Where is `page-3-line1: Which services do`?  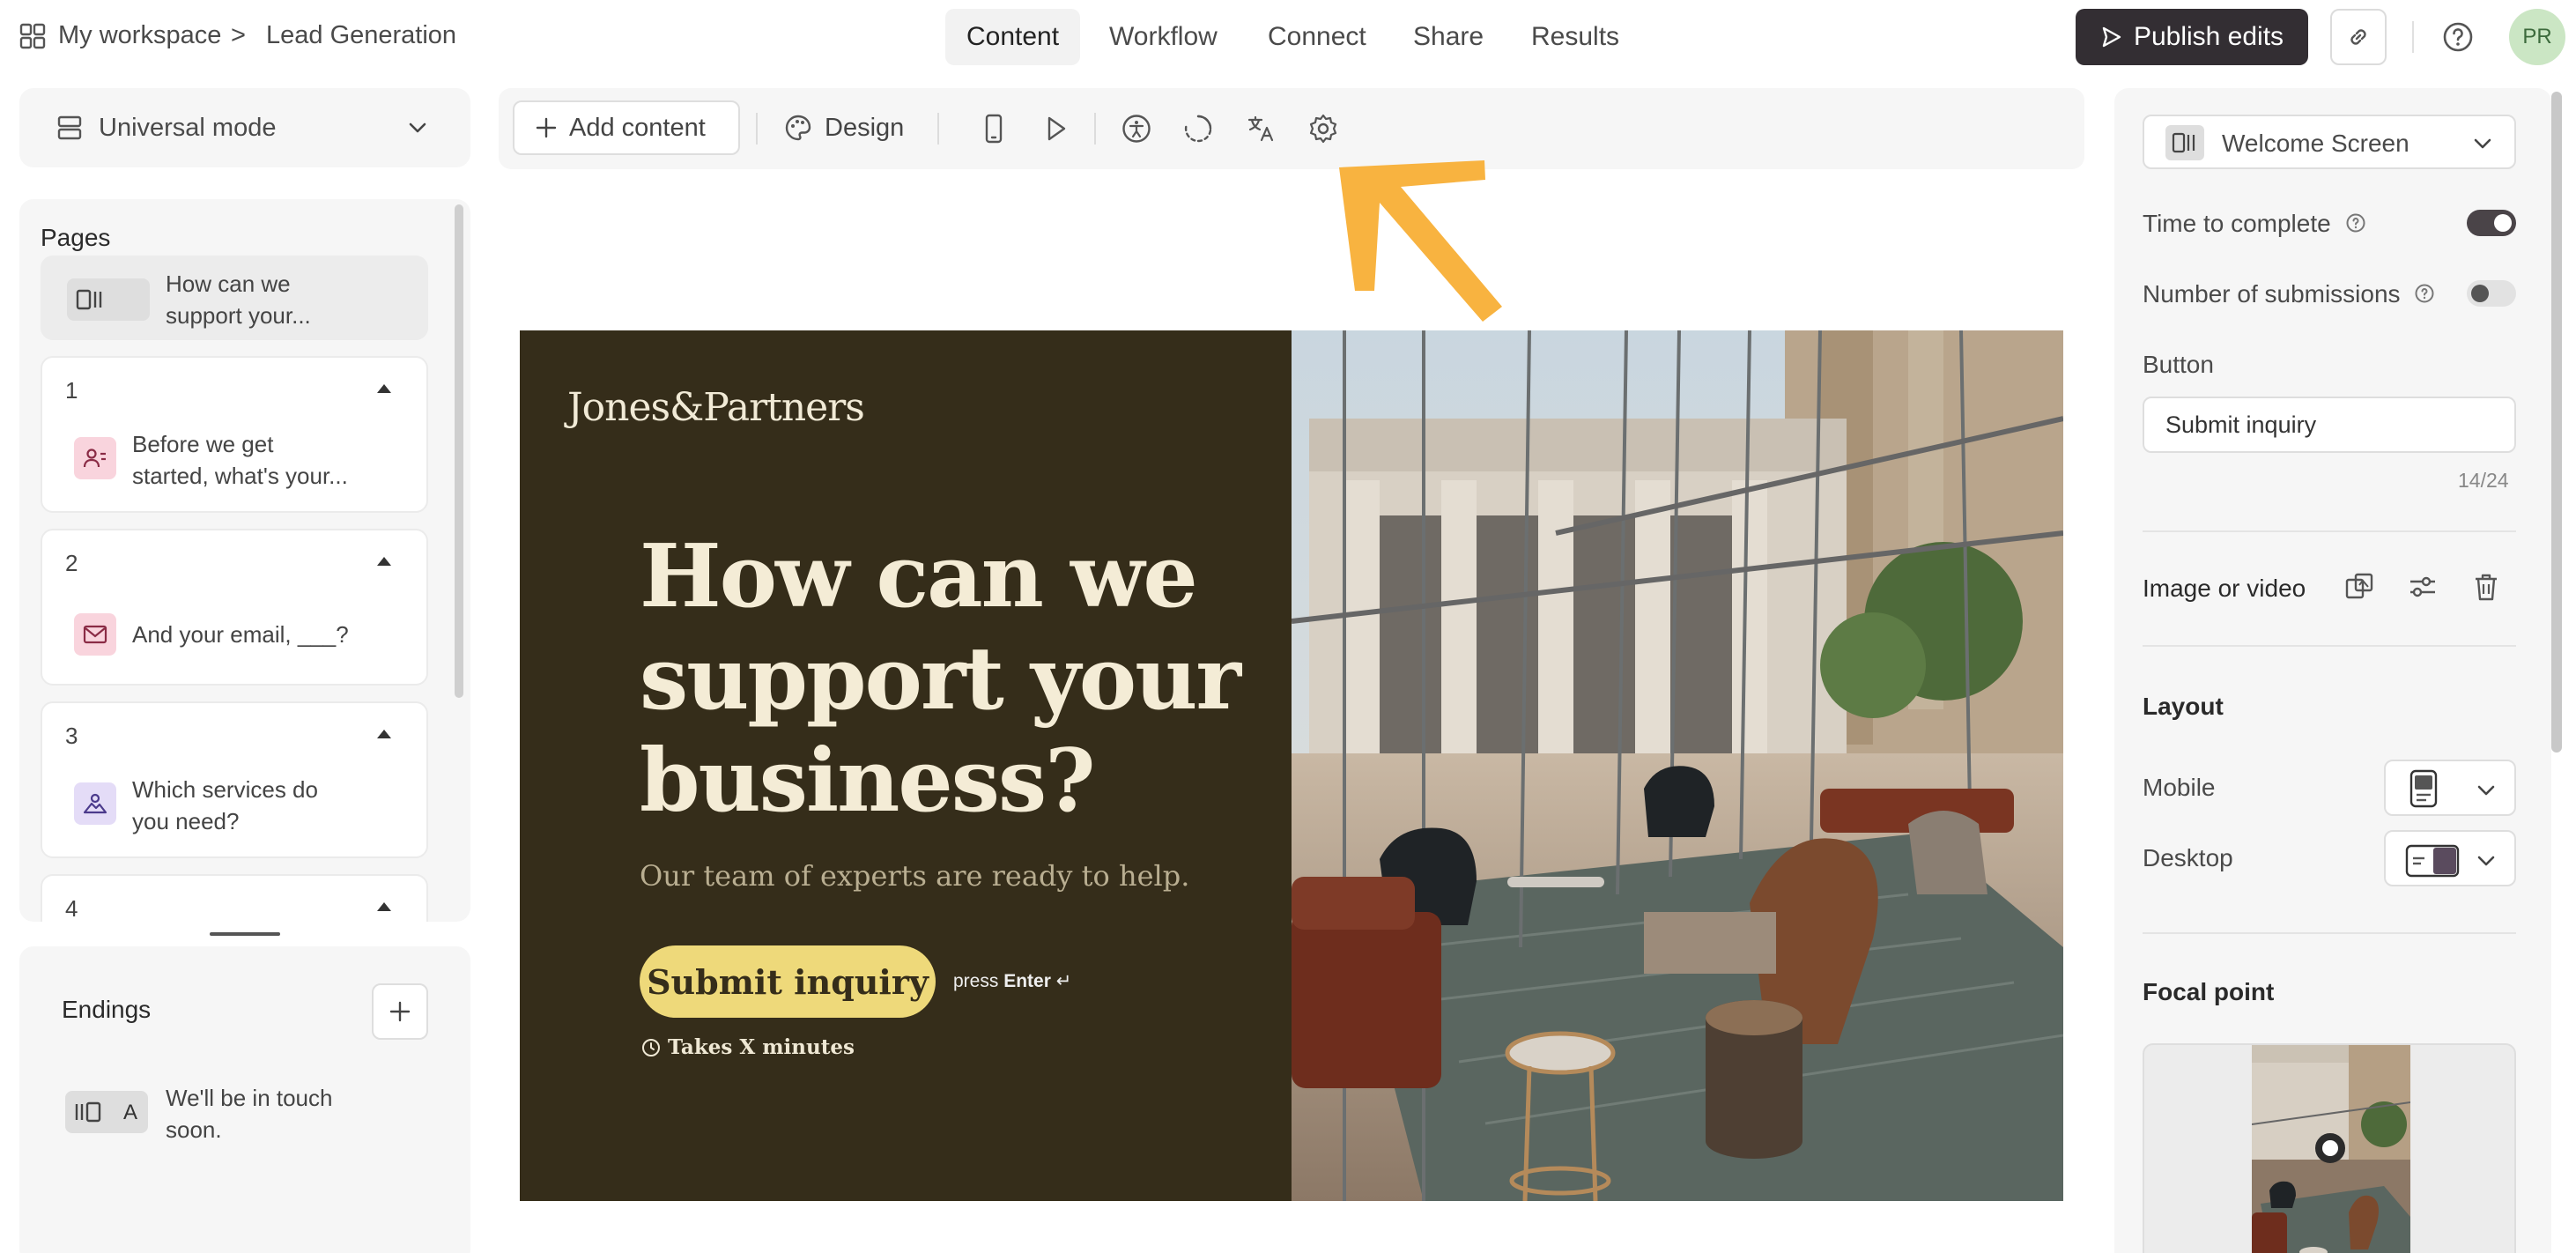
page-3-line1: Which services do is located at coordinates (225, 789).